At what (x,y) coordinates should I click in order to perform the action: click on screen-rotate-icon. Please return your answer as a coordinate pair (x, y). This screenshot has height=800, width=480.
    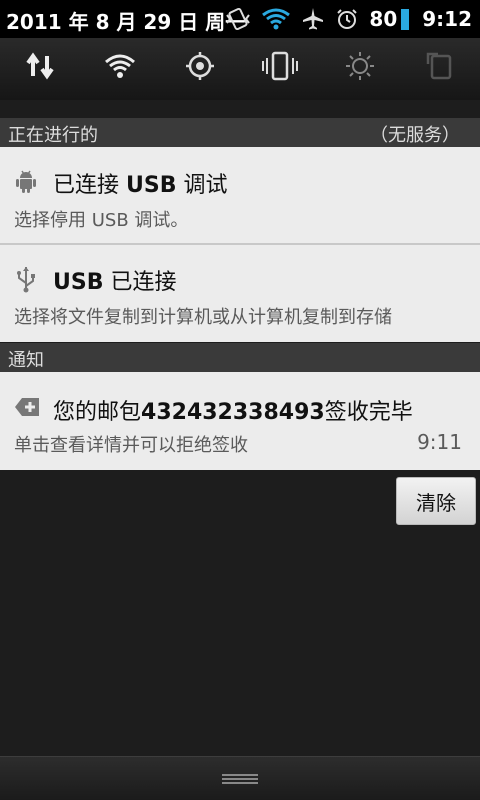
    Looking at the image, I should click on (439, 66).